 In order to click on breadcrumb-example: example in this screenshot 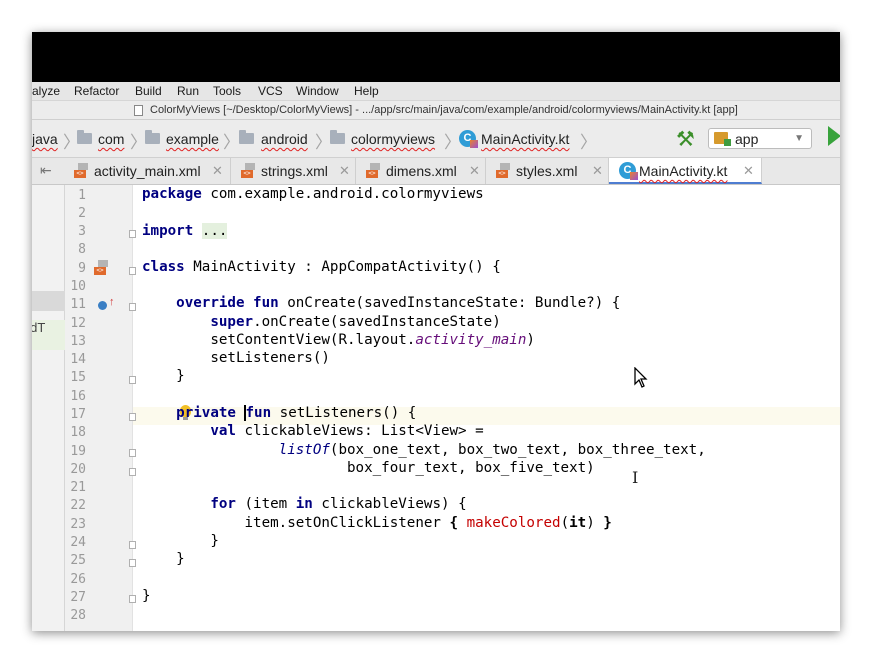, I will do `click(192, 139)`.